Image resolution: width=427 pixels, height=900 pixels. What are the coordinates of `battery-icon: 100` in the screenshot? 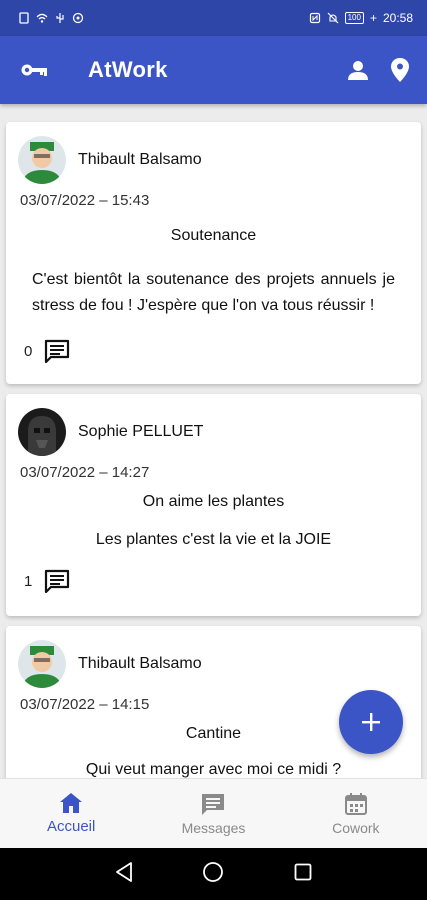 It's located at (354, 18).